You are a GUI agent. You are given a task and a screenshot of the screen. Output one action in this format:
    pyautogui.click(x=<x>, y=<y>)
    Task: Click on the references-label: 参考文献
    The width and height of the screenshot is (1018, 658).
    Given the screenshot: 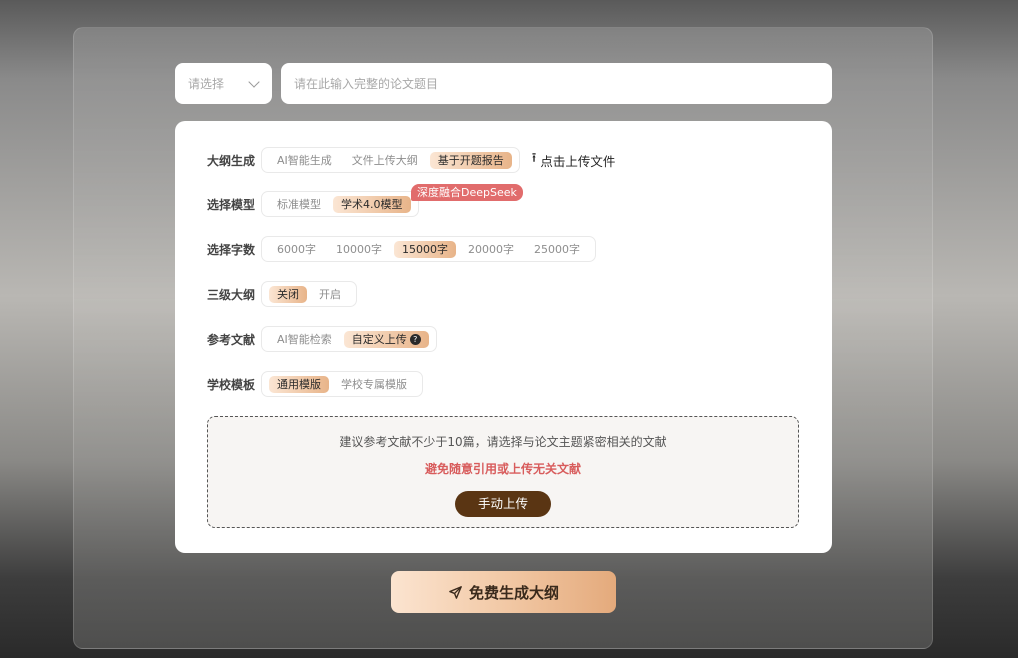 What is the action you would take?
    pyautogui.click(x=231, y=339)
    